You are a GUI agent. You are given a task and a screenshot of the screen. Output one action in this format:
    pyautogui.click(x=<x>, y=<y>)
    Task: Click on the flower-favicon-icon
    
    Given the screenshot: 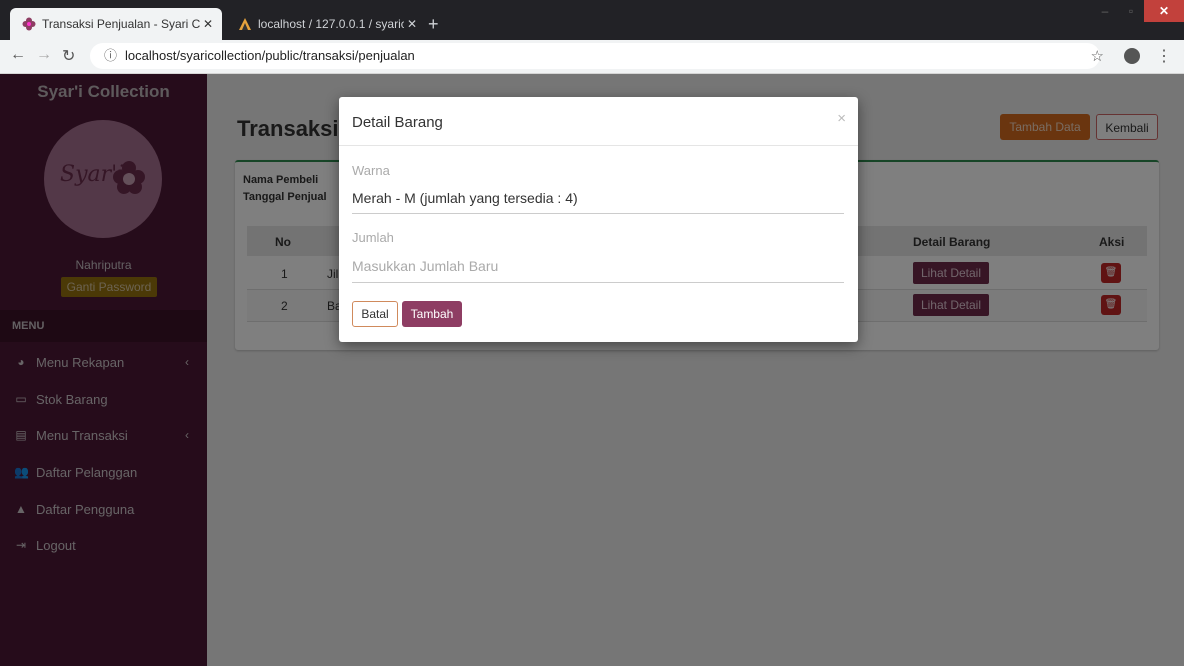 What is the action you would take?
    pyautogui.click(x=29, y=24)
    